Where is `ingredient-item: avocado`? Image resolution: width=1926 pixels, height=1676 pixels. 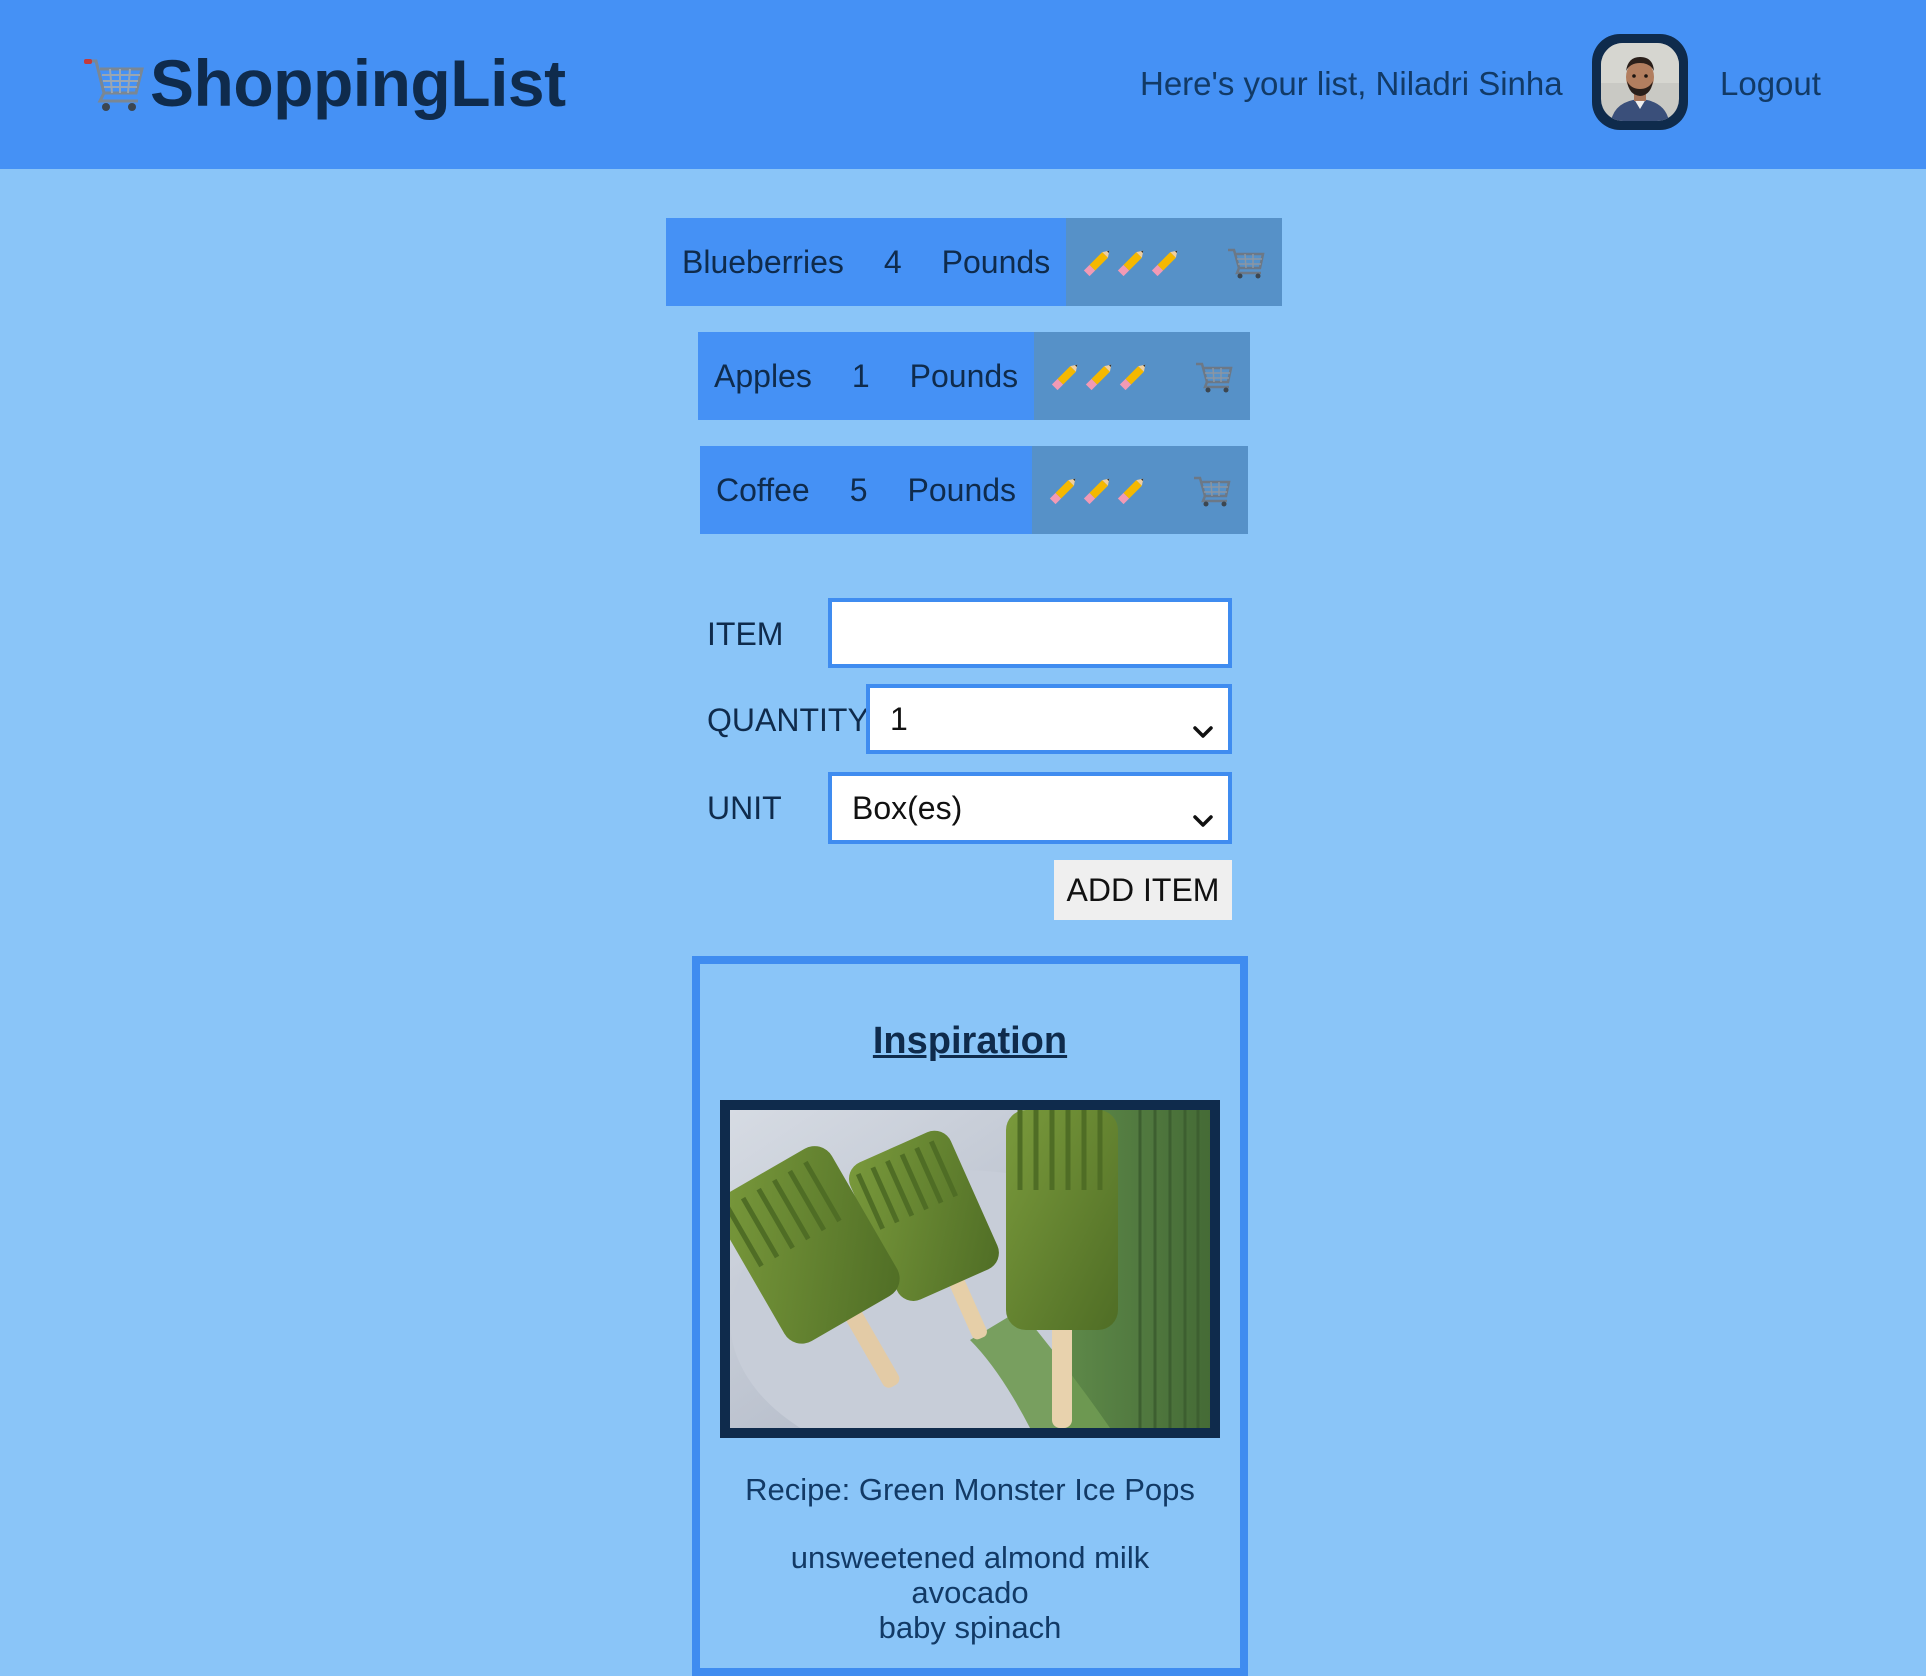
ingredient-item: avocado is located at coordinates (970, 1592).